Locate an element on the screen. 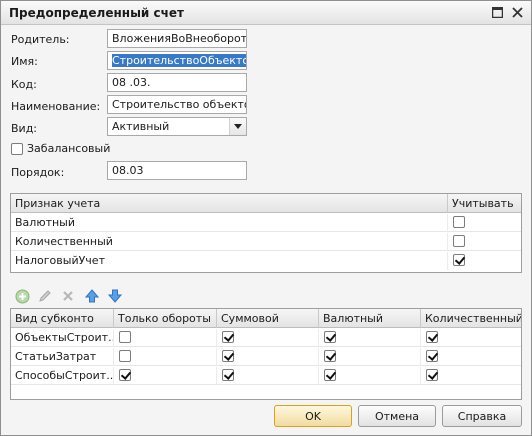 This screenshot has width=532, height=436. name-field: СтроительствоОбъектовО is located at coordinates (177, 60).